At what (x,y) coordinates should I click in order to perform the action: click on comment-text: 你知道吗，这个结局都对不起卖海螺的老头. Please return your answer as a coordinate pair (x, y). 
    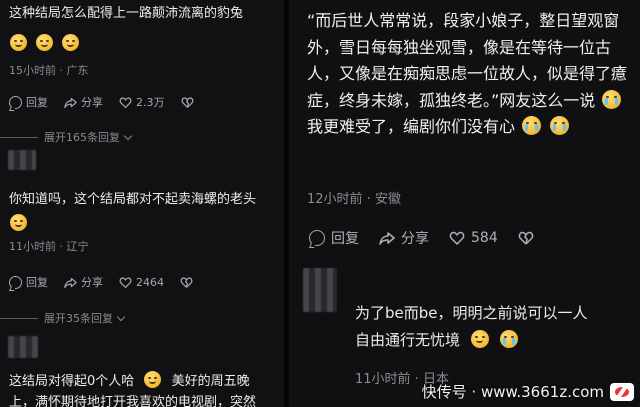
    Looking at the image, I should click on (133, 199).